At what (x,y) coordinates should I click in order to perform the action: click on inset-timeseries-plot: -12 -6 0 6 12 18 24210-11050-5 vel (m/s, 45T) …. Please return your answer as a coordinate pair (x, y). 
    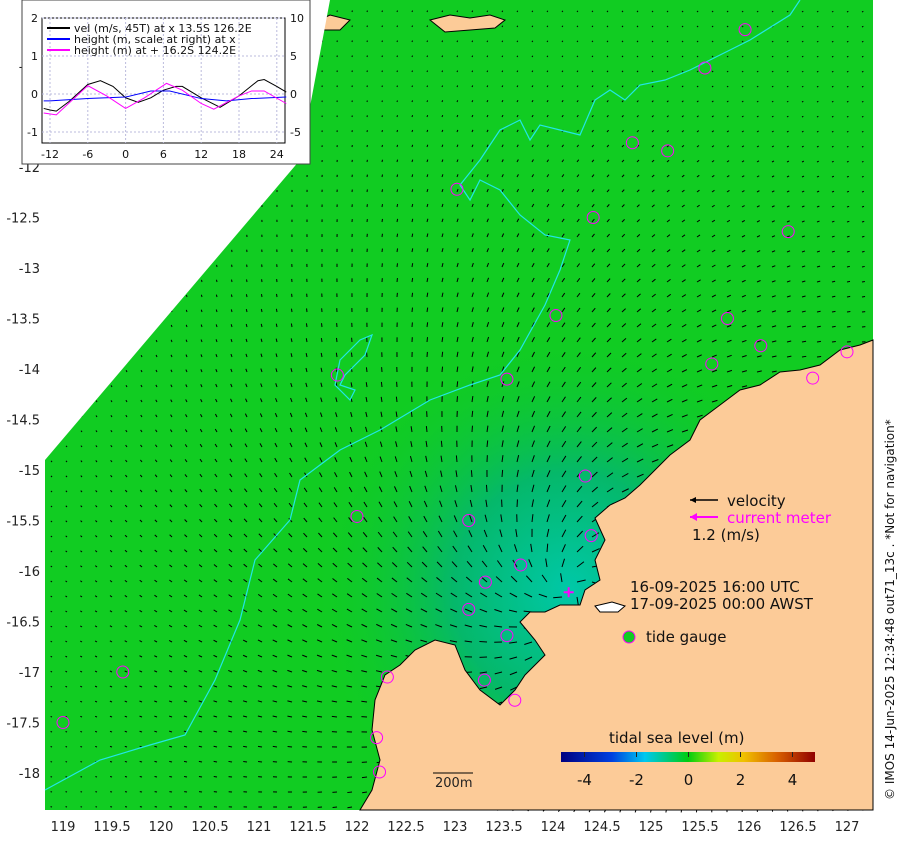
    Looking at the image, I should click on (166, 82).